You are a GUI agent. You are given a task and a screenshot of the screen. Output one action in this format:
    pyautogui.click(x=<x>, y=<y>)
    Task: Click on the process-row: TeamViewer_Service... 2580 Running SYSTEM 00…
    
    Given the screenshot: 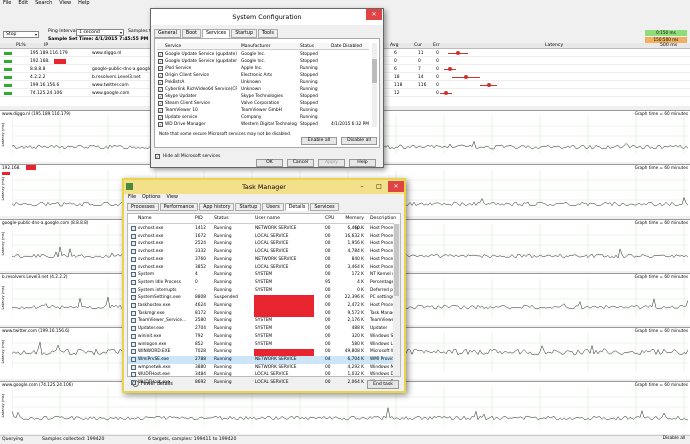 What is the action you would take?
    pyautogui.click(x=262, y=321)
    